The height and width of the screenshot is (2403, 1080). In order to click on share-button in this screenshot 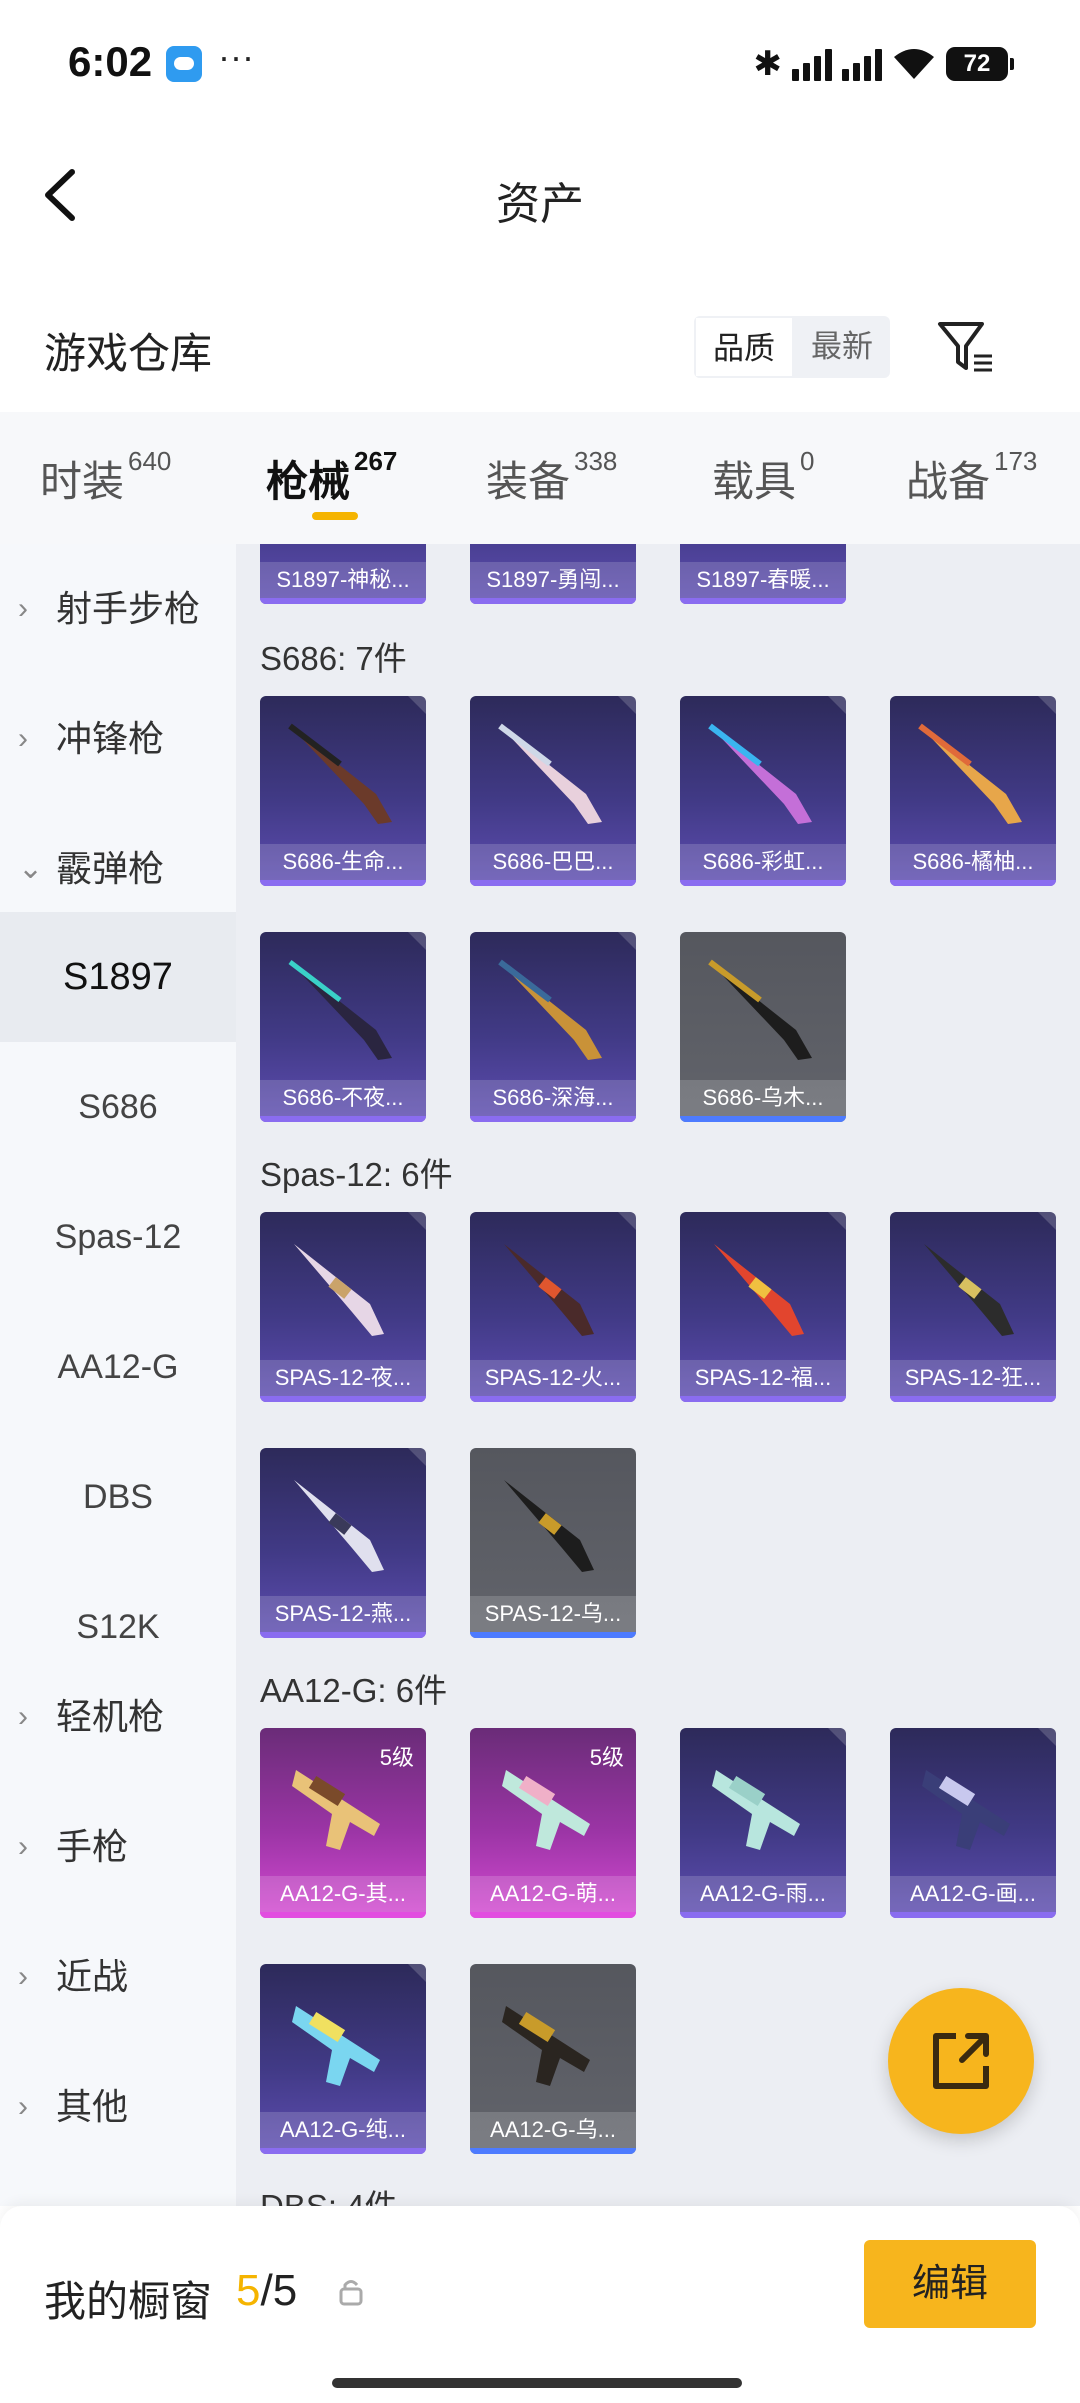, I will do `click(961, 2061)`.